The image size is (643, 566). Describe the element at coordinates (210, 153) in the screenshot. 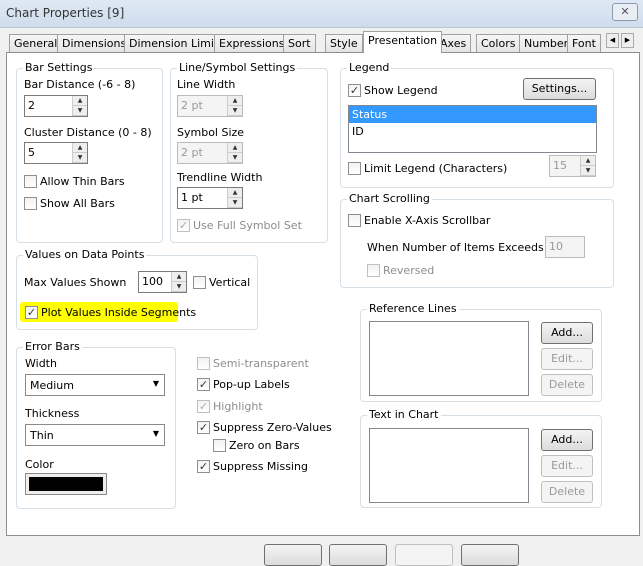

I see `symbol-size-spinner: 2 pt ▲ ▼` at that location.